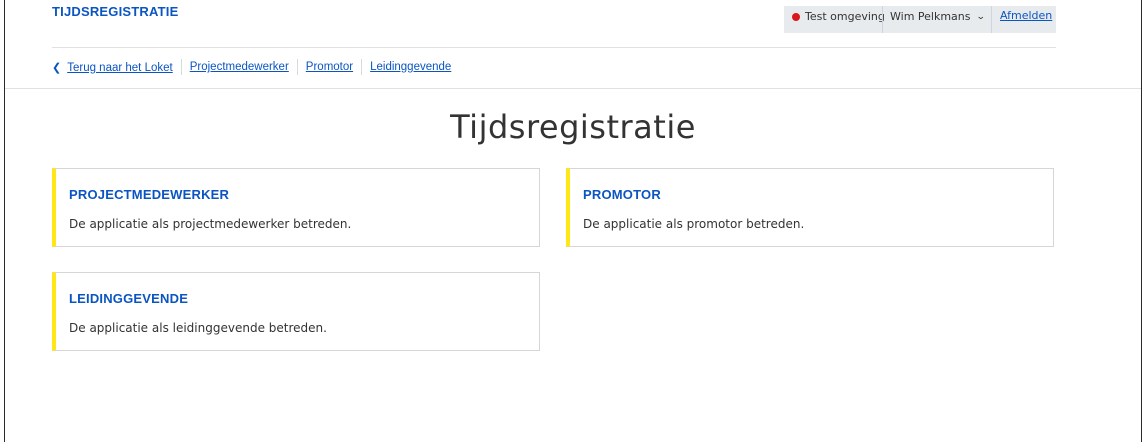  What do you see at coordinates (128, 298) in the screenshot?
I see `card-title: LEIDINGGEVENDE` at bounding box center [128, 298].